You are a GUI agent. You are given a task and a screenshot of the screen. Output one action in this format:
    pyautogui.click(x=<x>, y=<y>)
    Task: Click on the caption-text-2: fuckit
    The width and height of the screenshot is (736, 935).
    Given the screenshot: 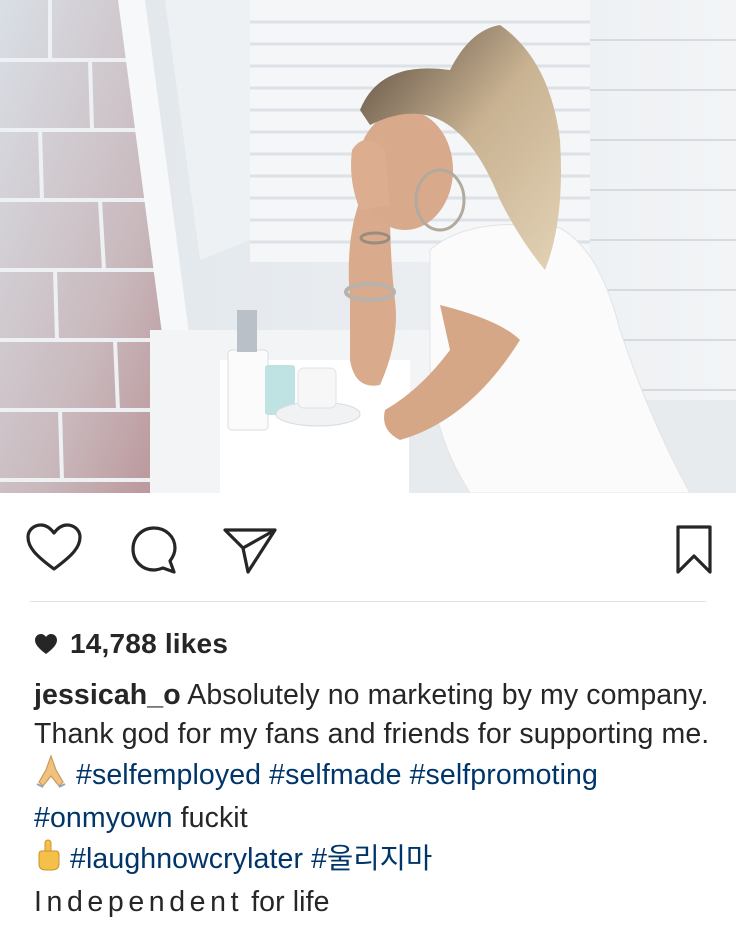 What is the action you would take?
    pyautogui.click(x=210, y=818)
    